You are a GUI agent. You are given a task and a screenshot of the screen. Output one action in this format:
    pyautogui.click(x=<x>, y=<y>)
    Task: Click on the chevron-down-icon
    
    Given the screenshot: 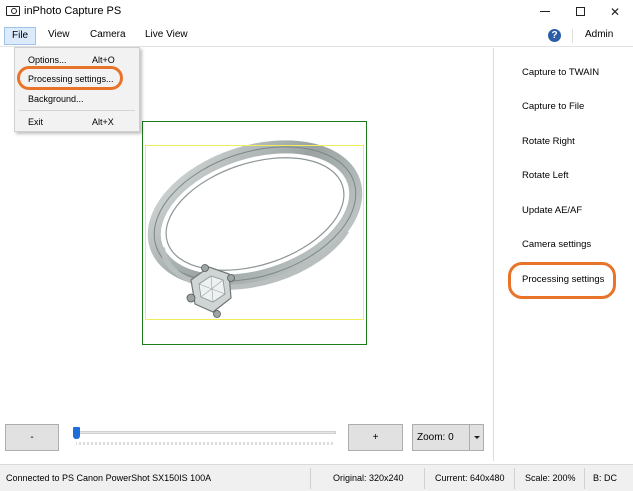 What is the action you would take?
    pyautogui.click(x=476, y=437)
    